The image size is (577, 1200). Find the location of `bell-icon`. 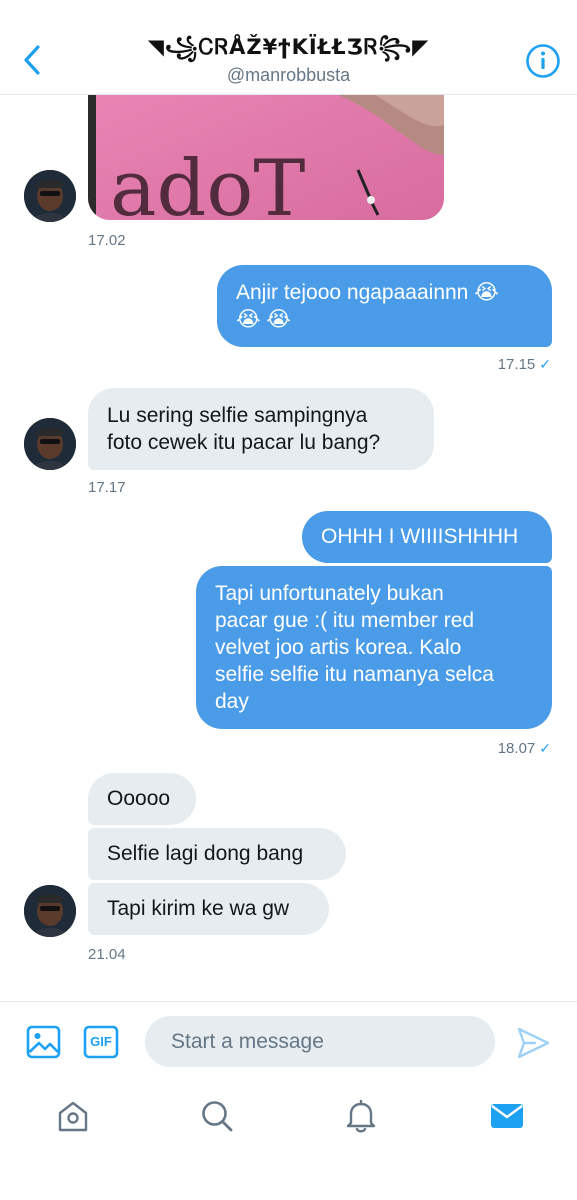

bell-icon is located at coordinates (361, 1116).